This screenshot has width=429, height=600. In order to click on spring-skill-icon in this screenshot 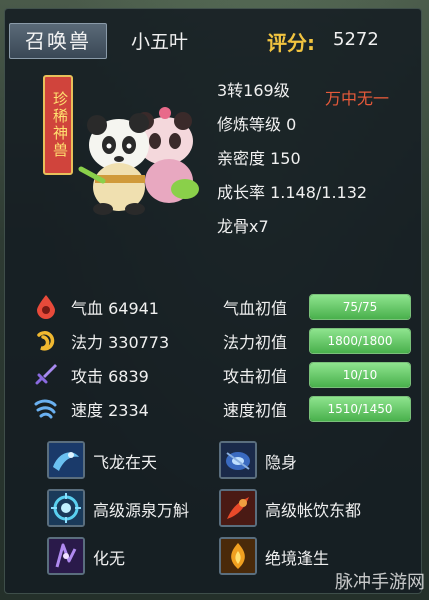, I will do `click(66, 508)`.